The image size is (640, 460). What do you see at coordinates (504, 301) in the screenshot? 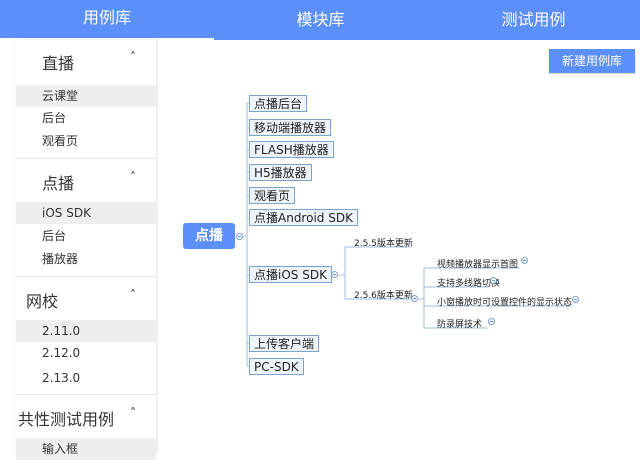
I see `mindmap-feature-node: 小窗播放时可设置控件的显示状态` at bounding box center [504, 301].